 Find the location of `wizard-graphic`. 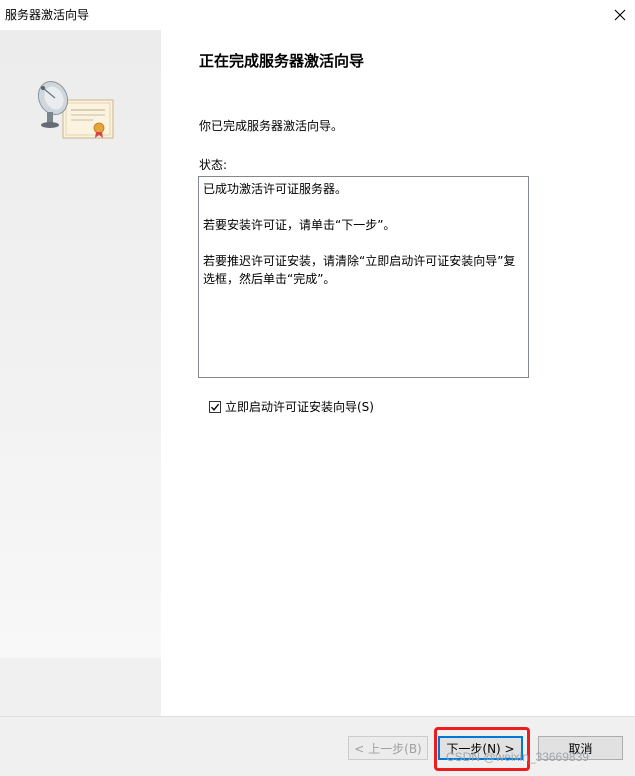

wizard-graphic is located at coordinates (75, 109).